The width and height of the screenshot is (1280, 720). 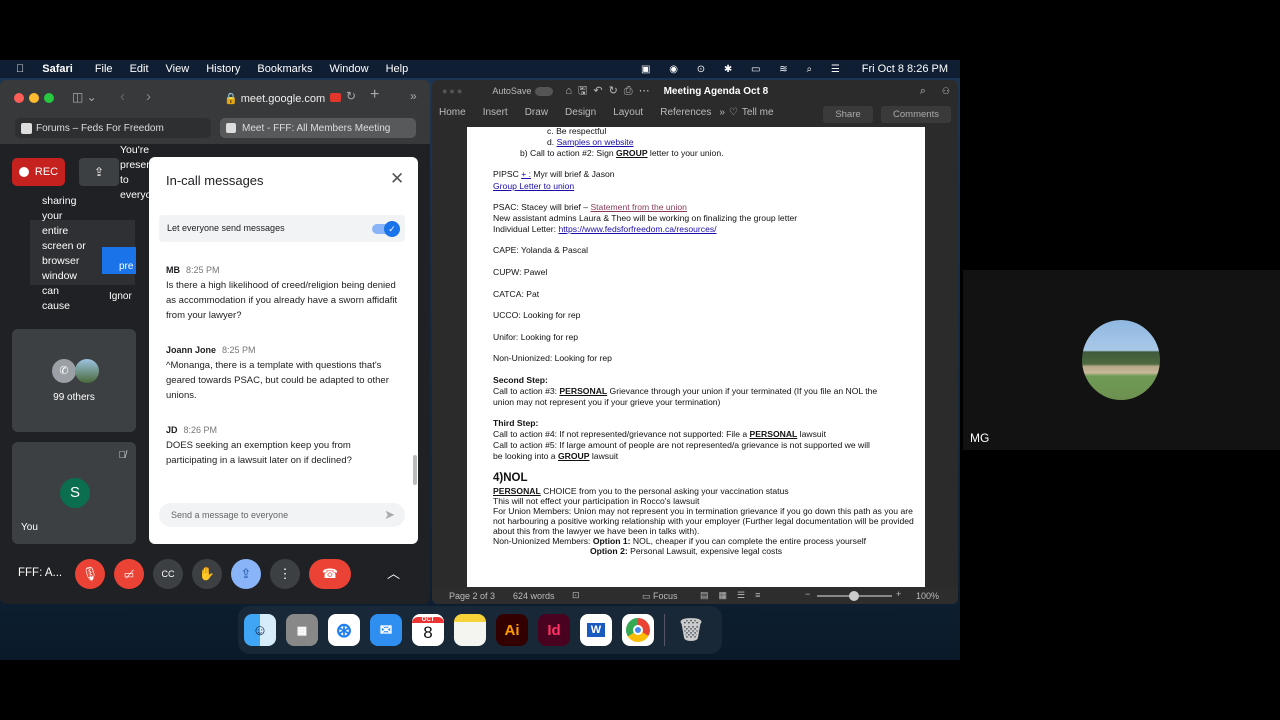 I want to click on new-tab-icon: +, so click(x=374, y=95).